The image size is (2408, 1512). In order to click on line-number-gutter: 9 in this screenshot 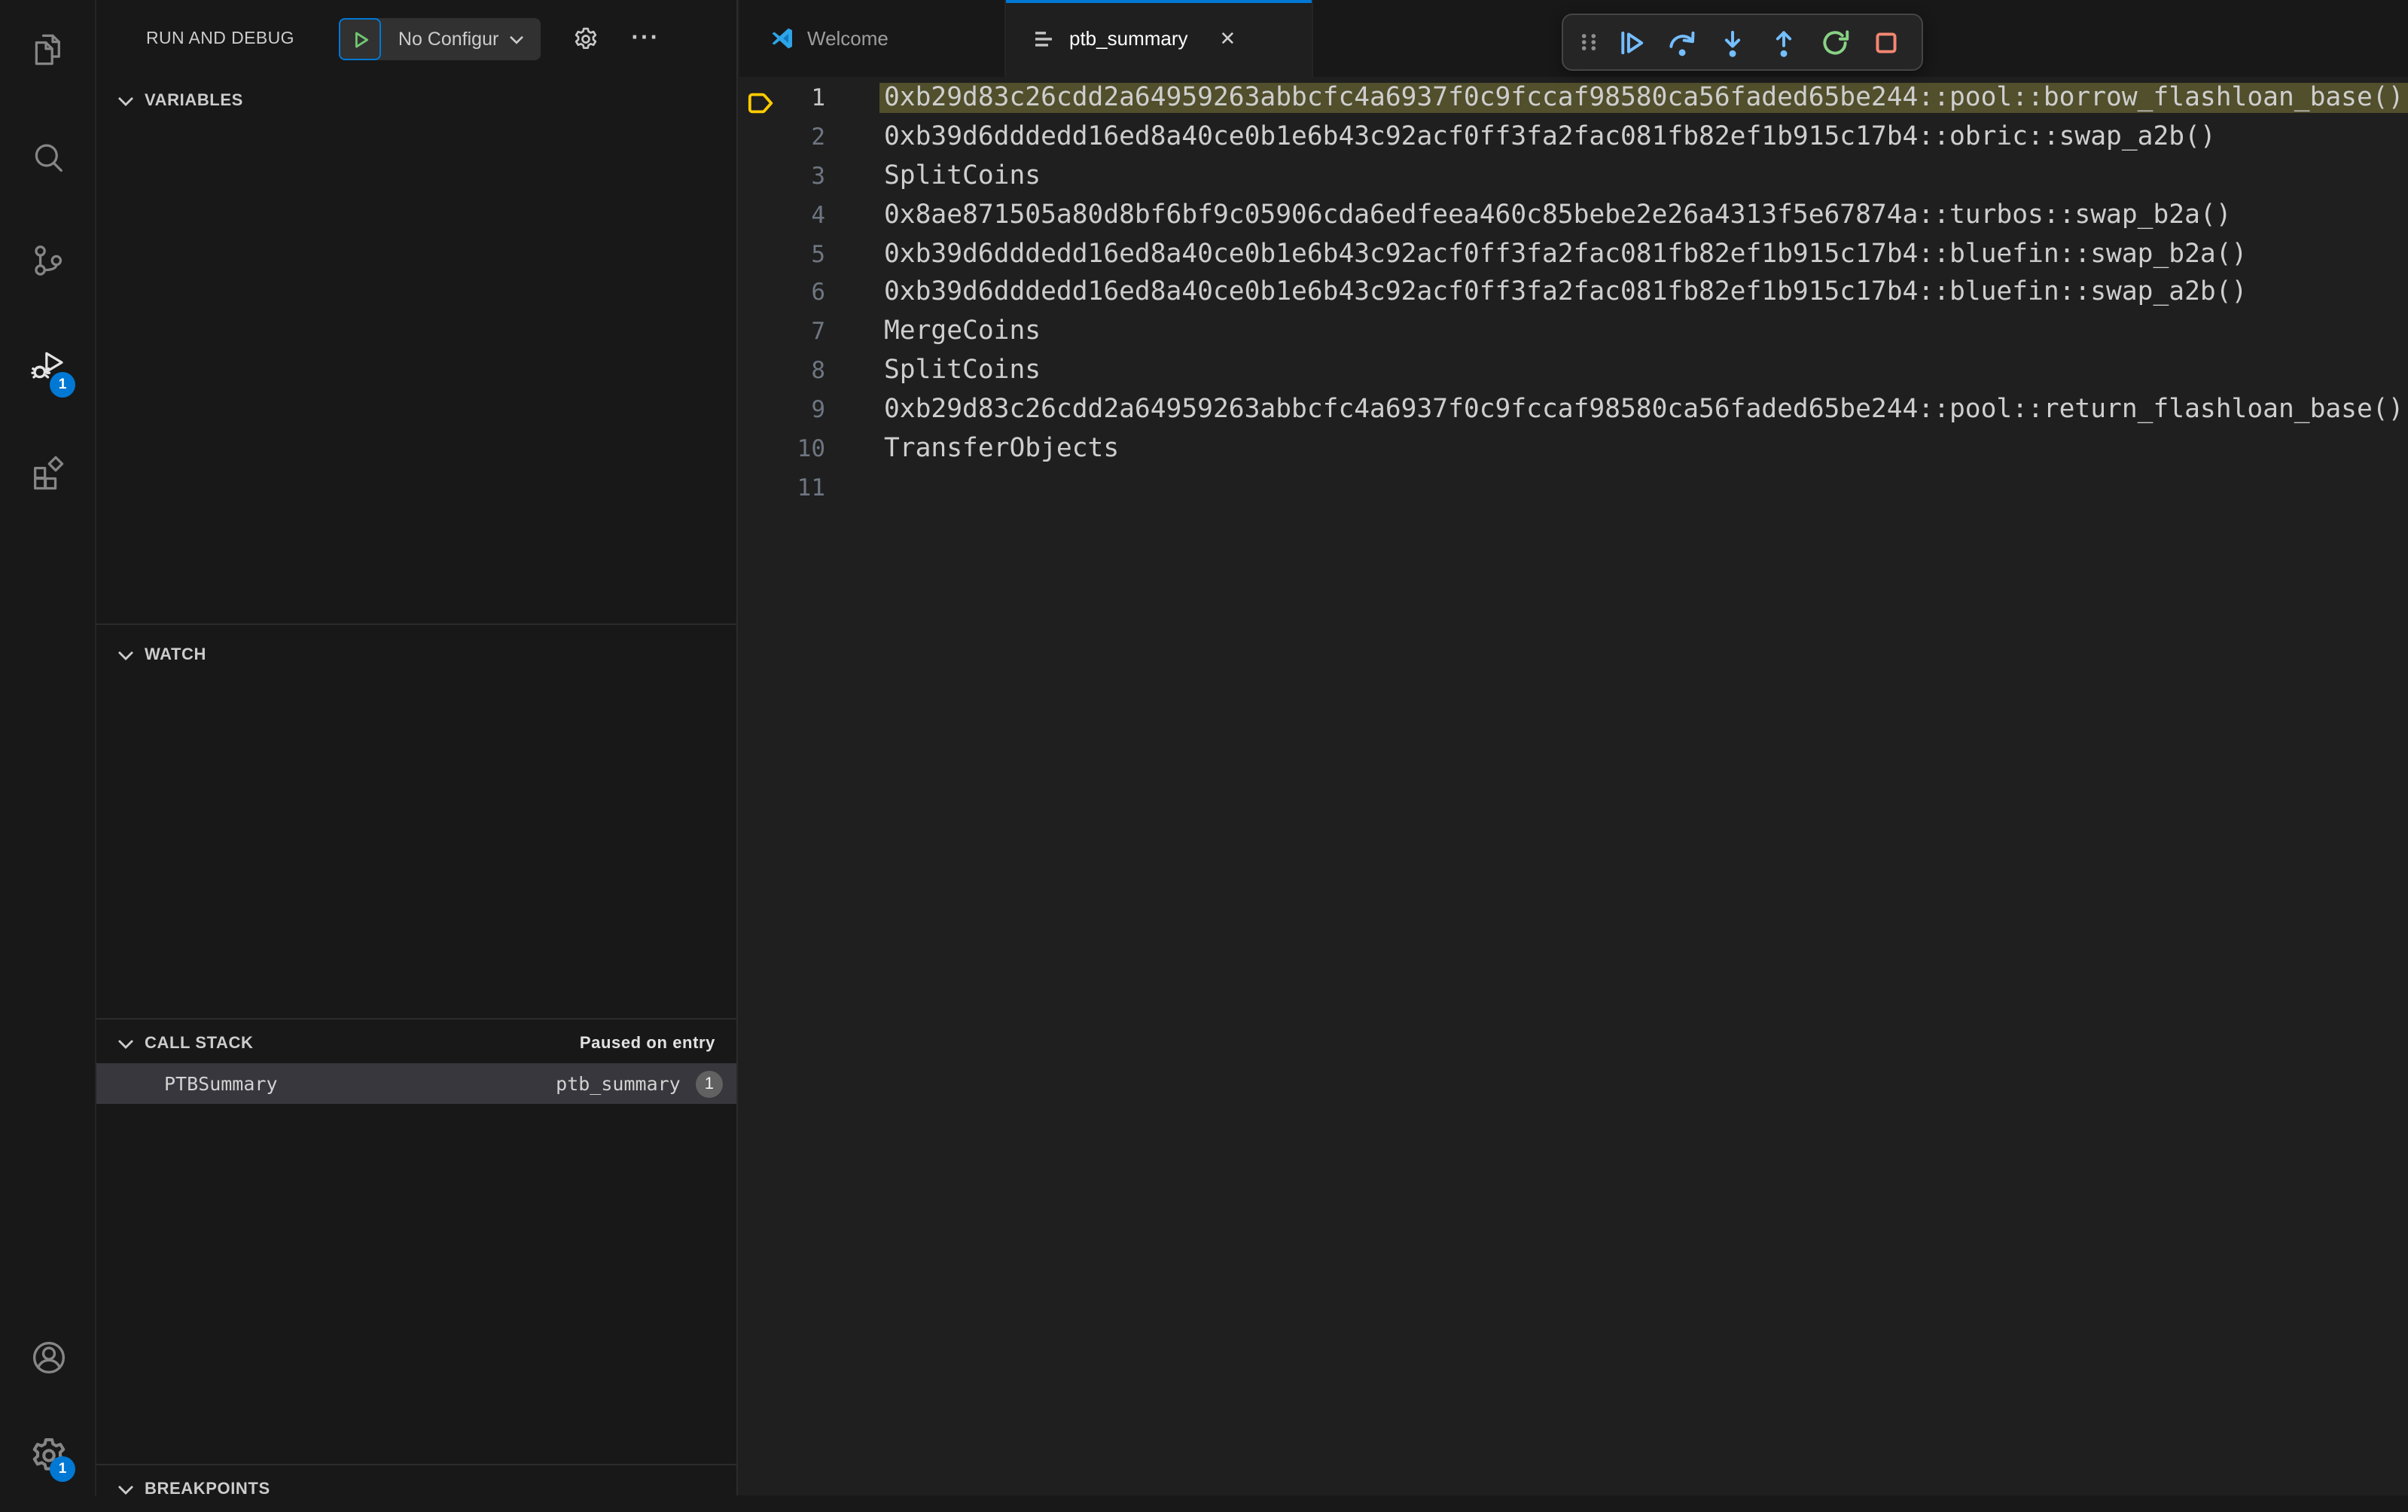, I will do `click(809, 409)`.